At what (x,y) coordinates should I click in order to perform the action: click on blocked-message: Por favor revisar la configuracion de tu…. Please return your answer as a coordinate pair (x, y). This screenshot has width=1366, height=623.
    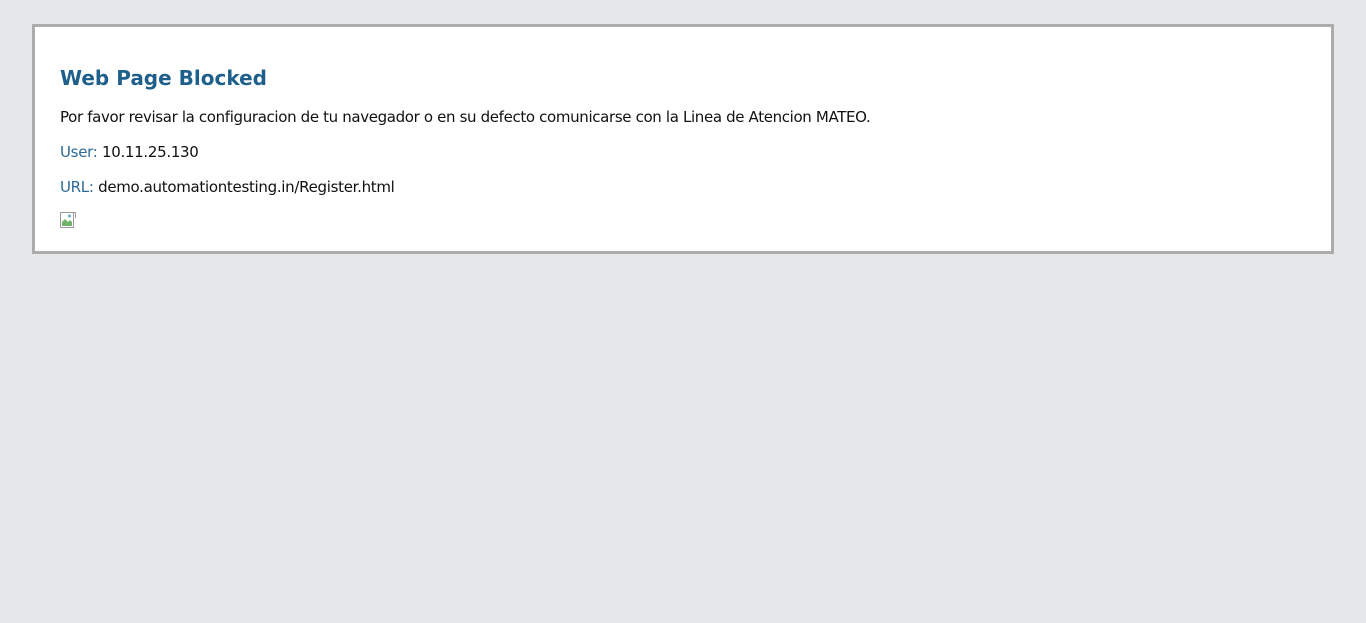
    Looking at the image, I should click on (465, 117).